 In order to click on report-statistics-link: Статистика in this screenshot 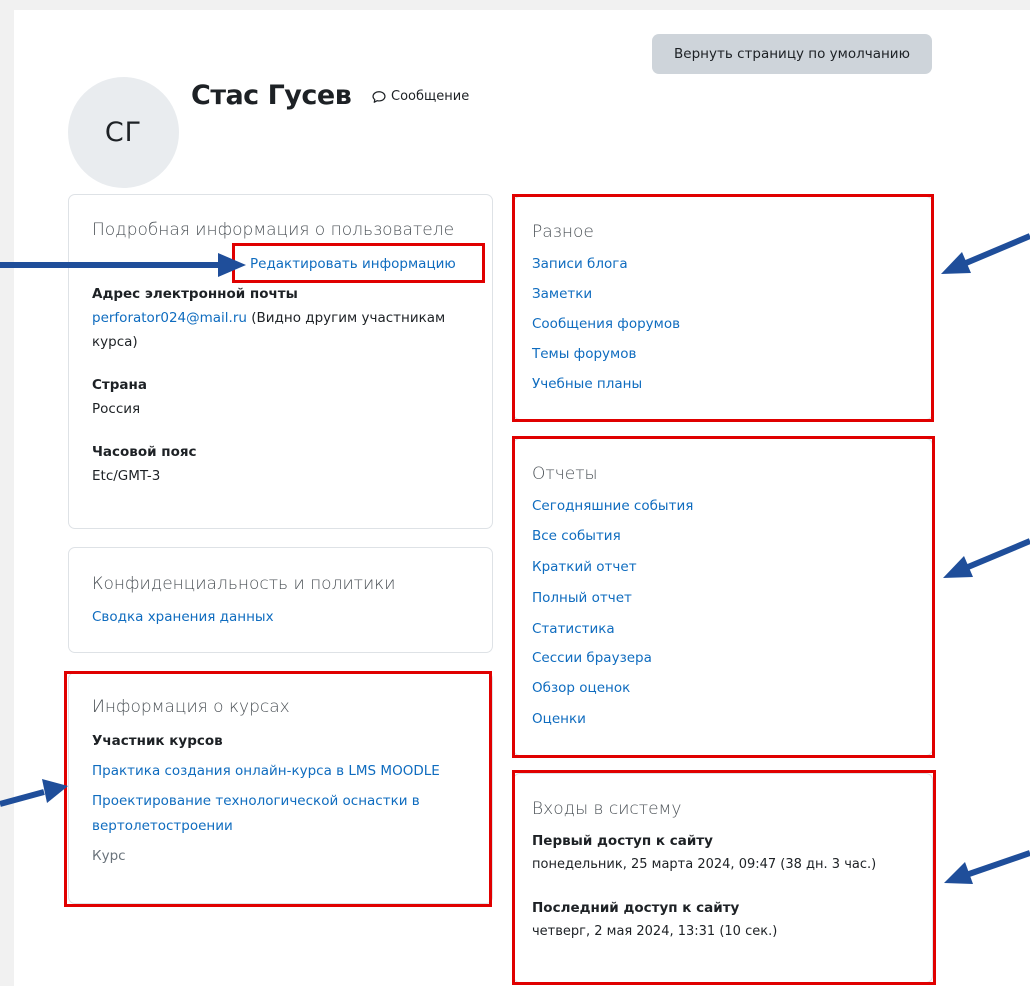, I will do `click(573, 629)`.